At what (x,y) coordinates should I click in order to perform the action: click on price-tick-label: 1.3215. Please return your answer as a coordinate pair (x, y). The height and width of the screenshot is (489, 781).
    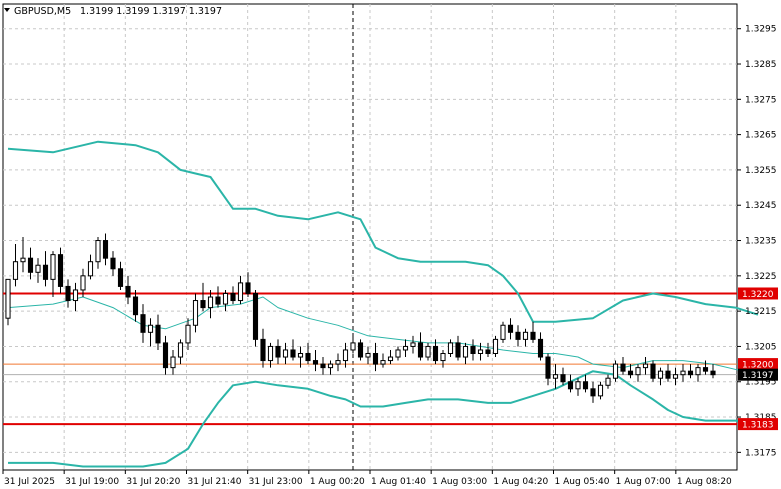
    Looking at the image, I should click on (761, 312).